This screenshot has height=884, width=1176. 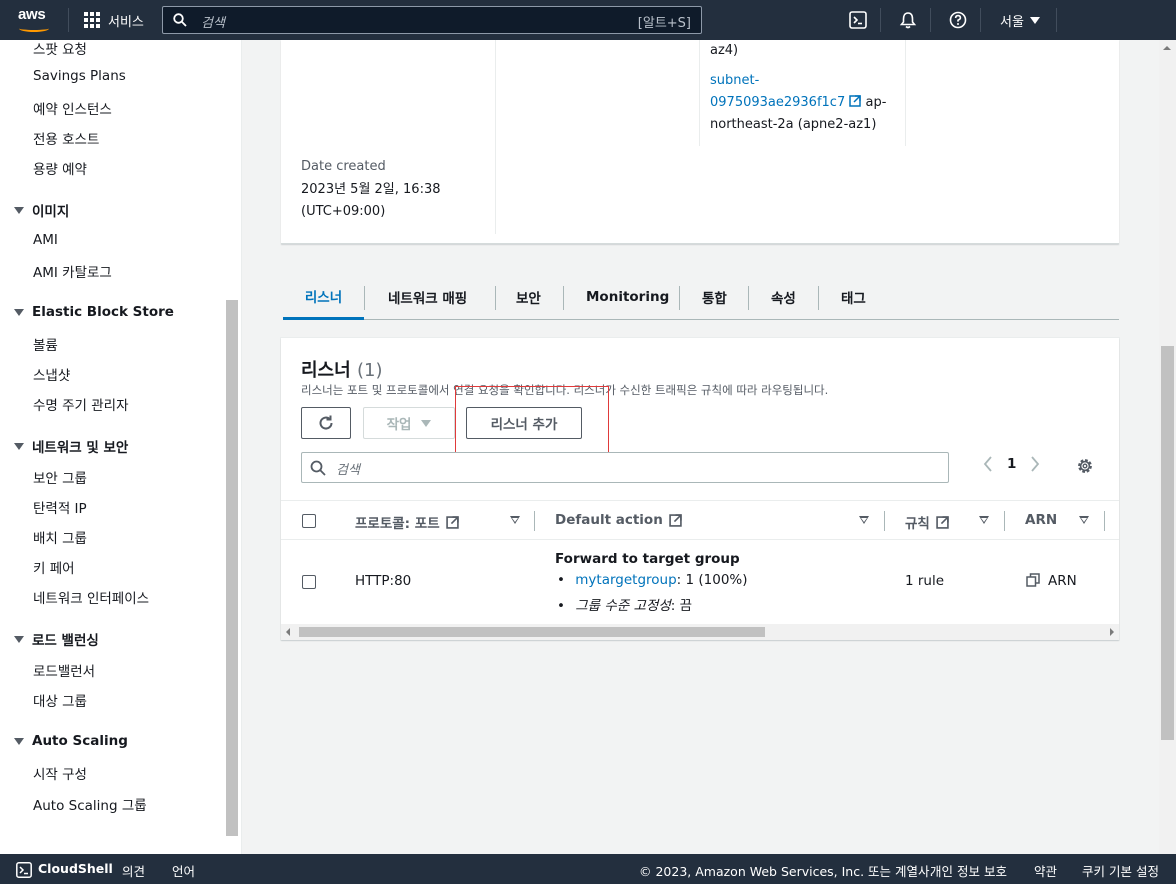 I want to click on aws-logo: aws, so click(x=36, y=20).